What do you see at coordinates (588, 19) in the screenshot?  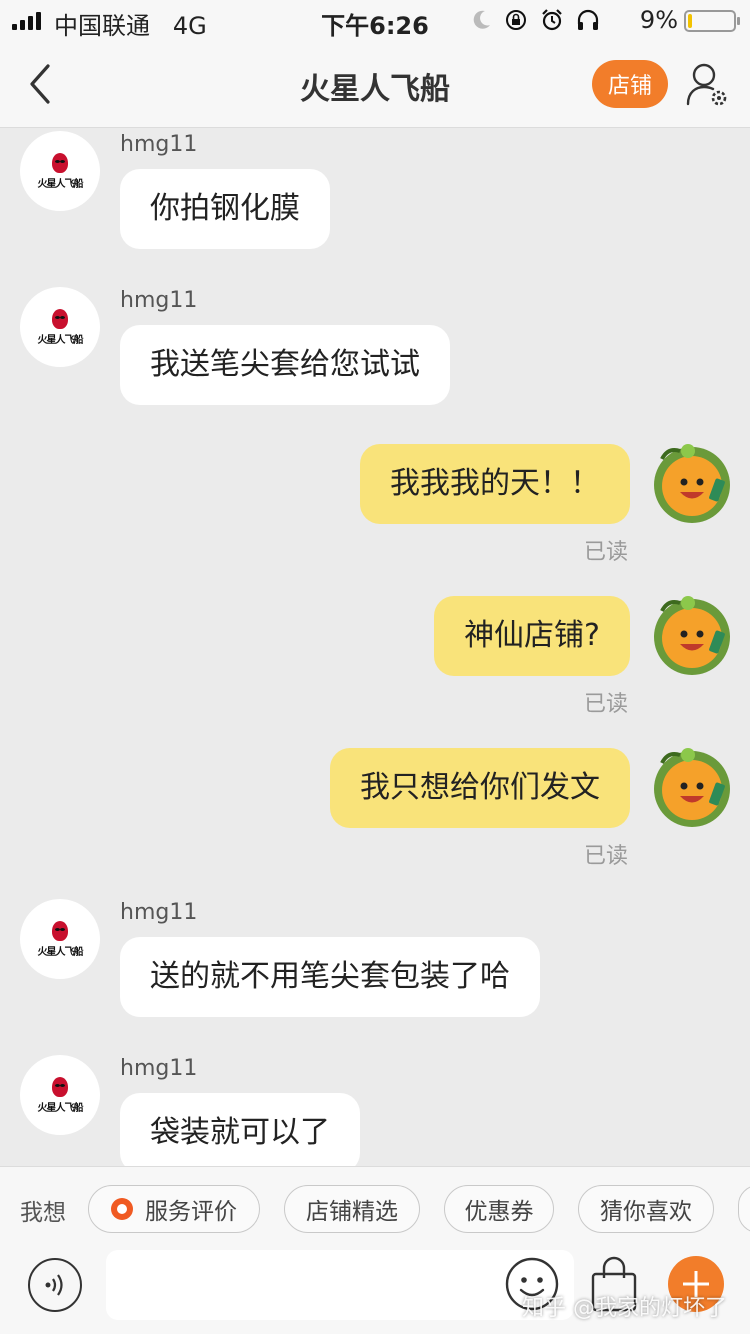 I see `headphones-icon` at bounding box center [588, 19].